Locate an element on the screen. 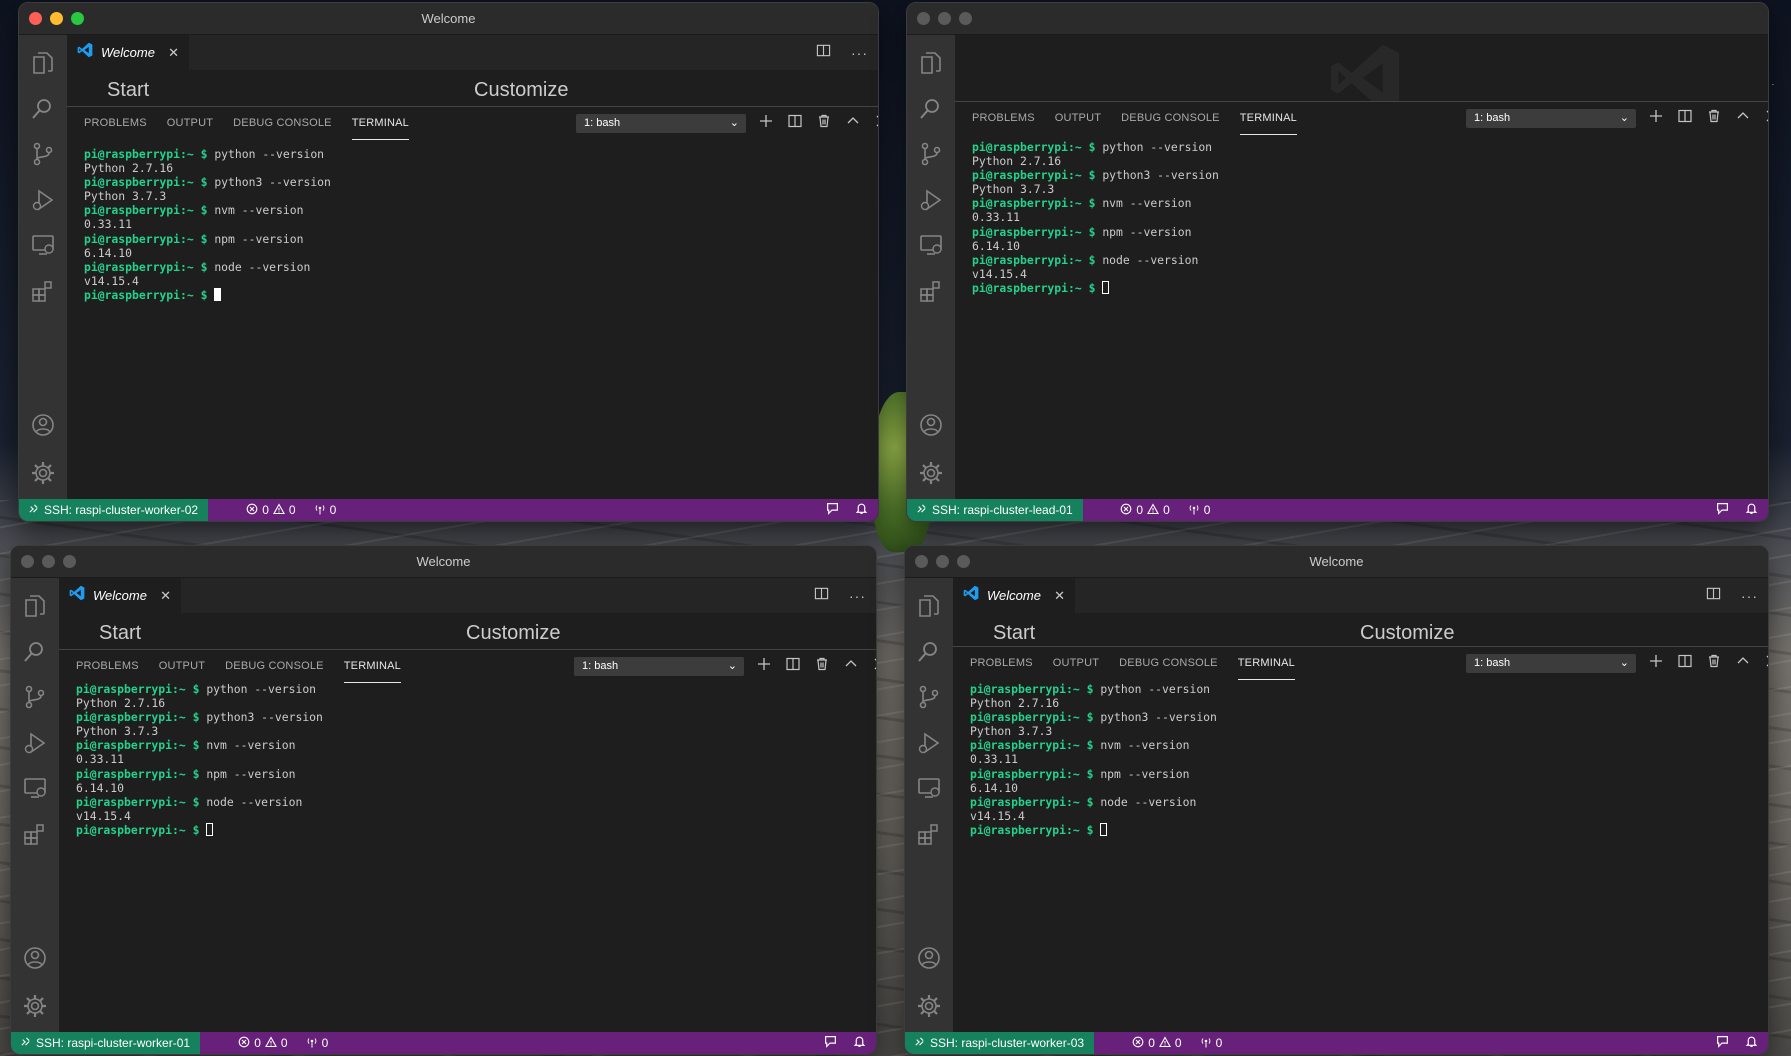  title-bar is located at coordinates (1337, 19).